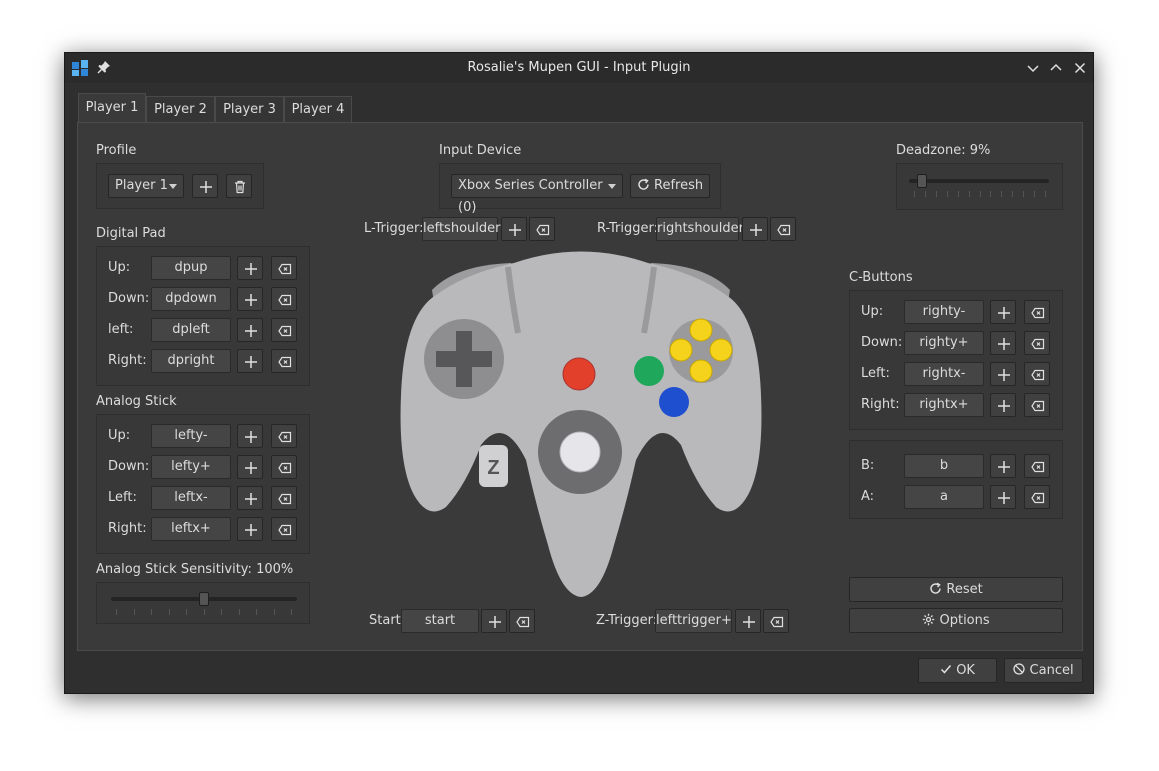 Image resolution: width=1159 pixels, height=771 pixels. Describe the element at coordinates (284, 436) in the screenshot. I see `analog-up-clear-button` at that location.